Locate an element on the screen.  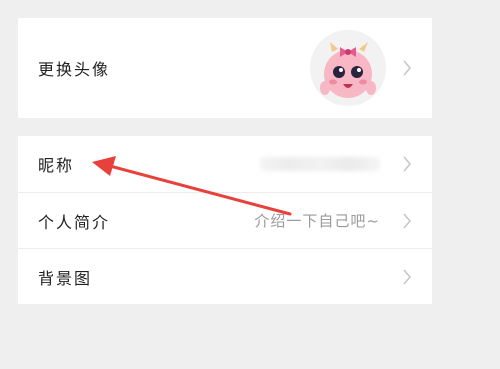
avatar is located at coordinates (348, 68).